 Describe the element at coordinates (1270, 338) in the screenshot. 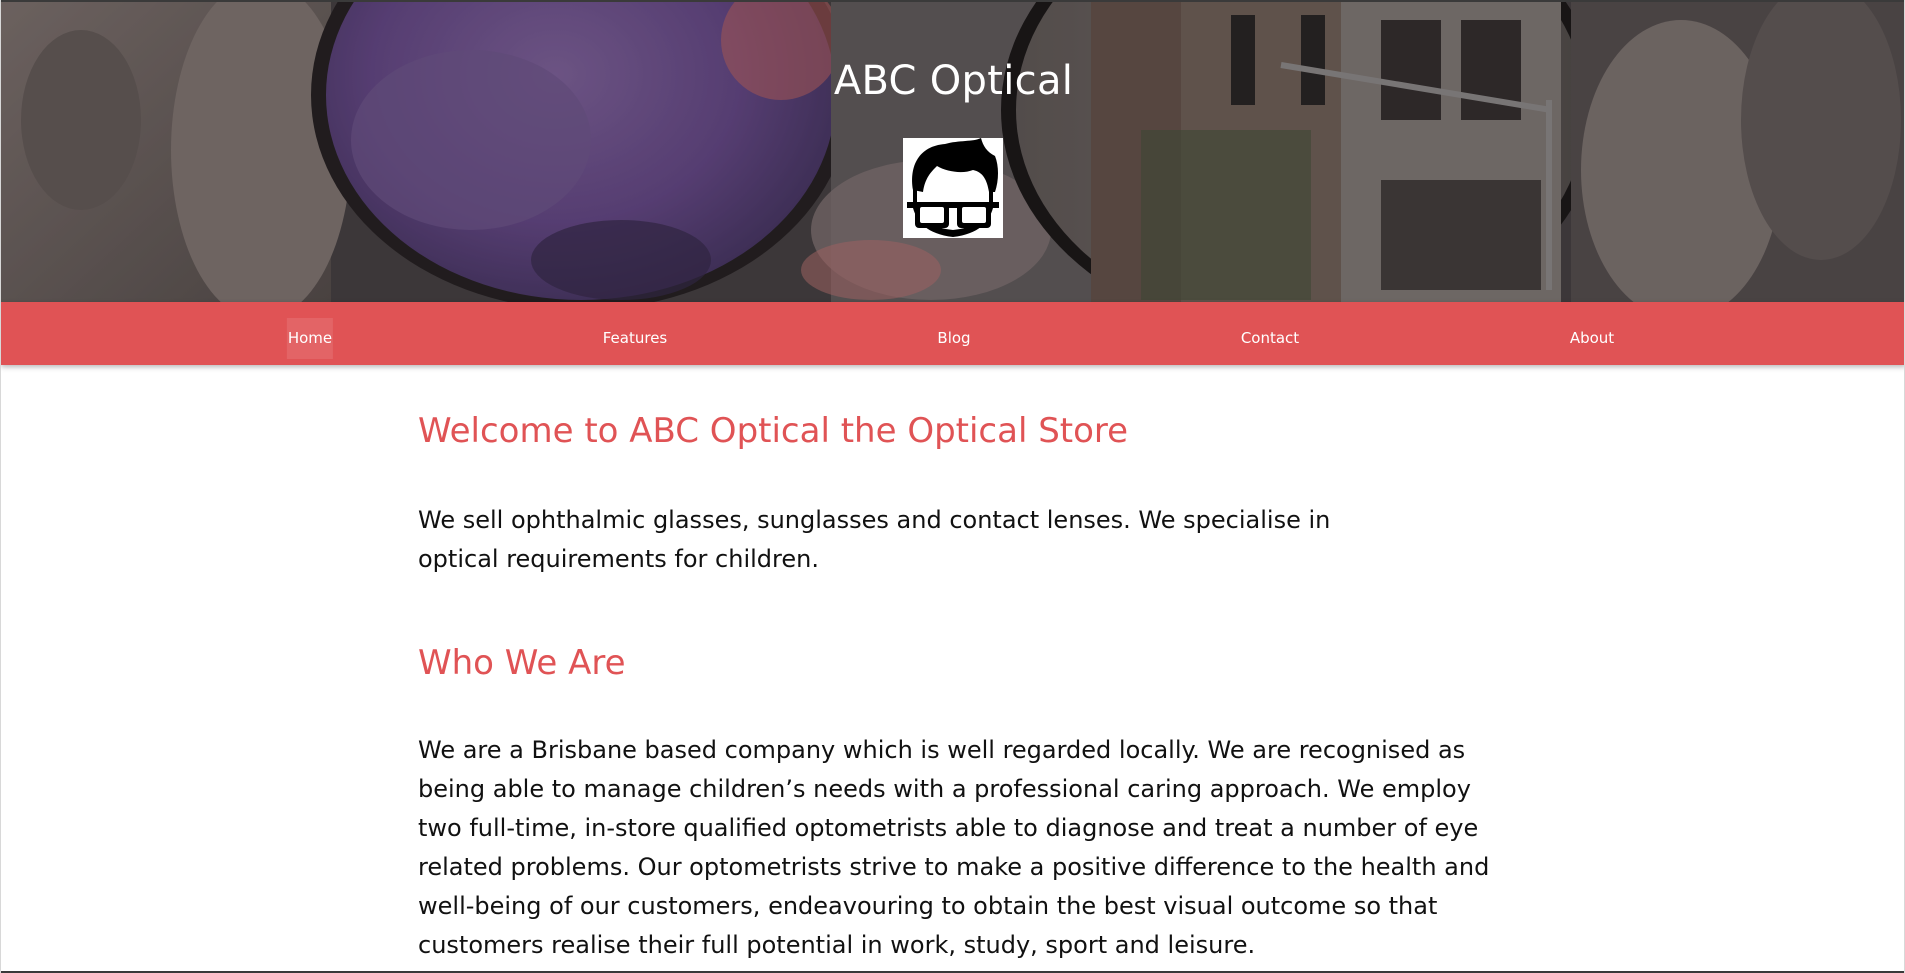

I see `nav-item-contact: Contact` at that location.